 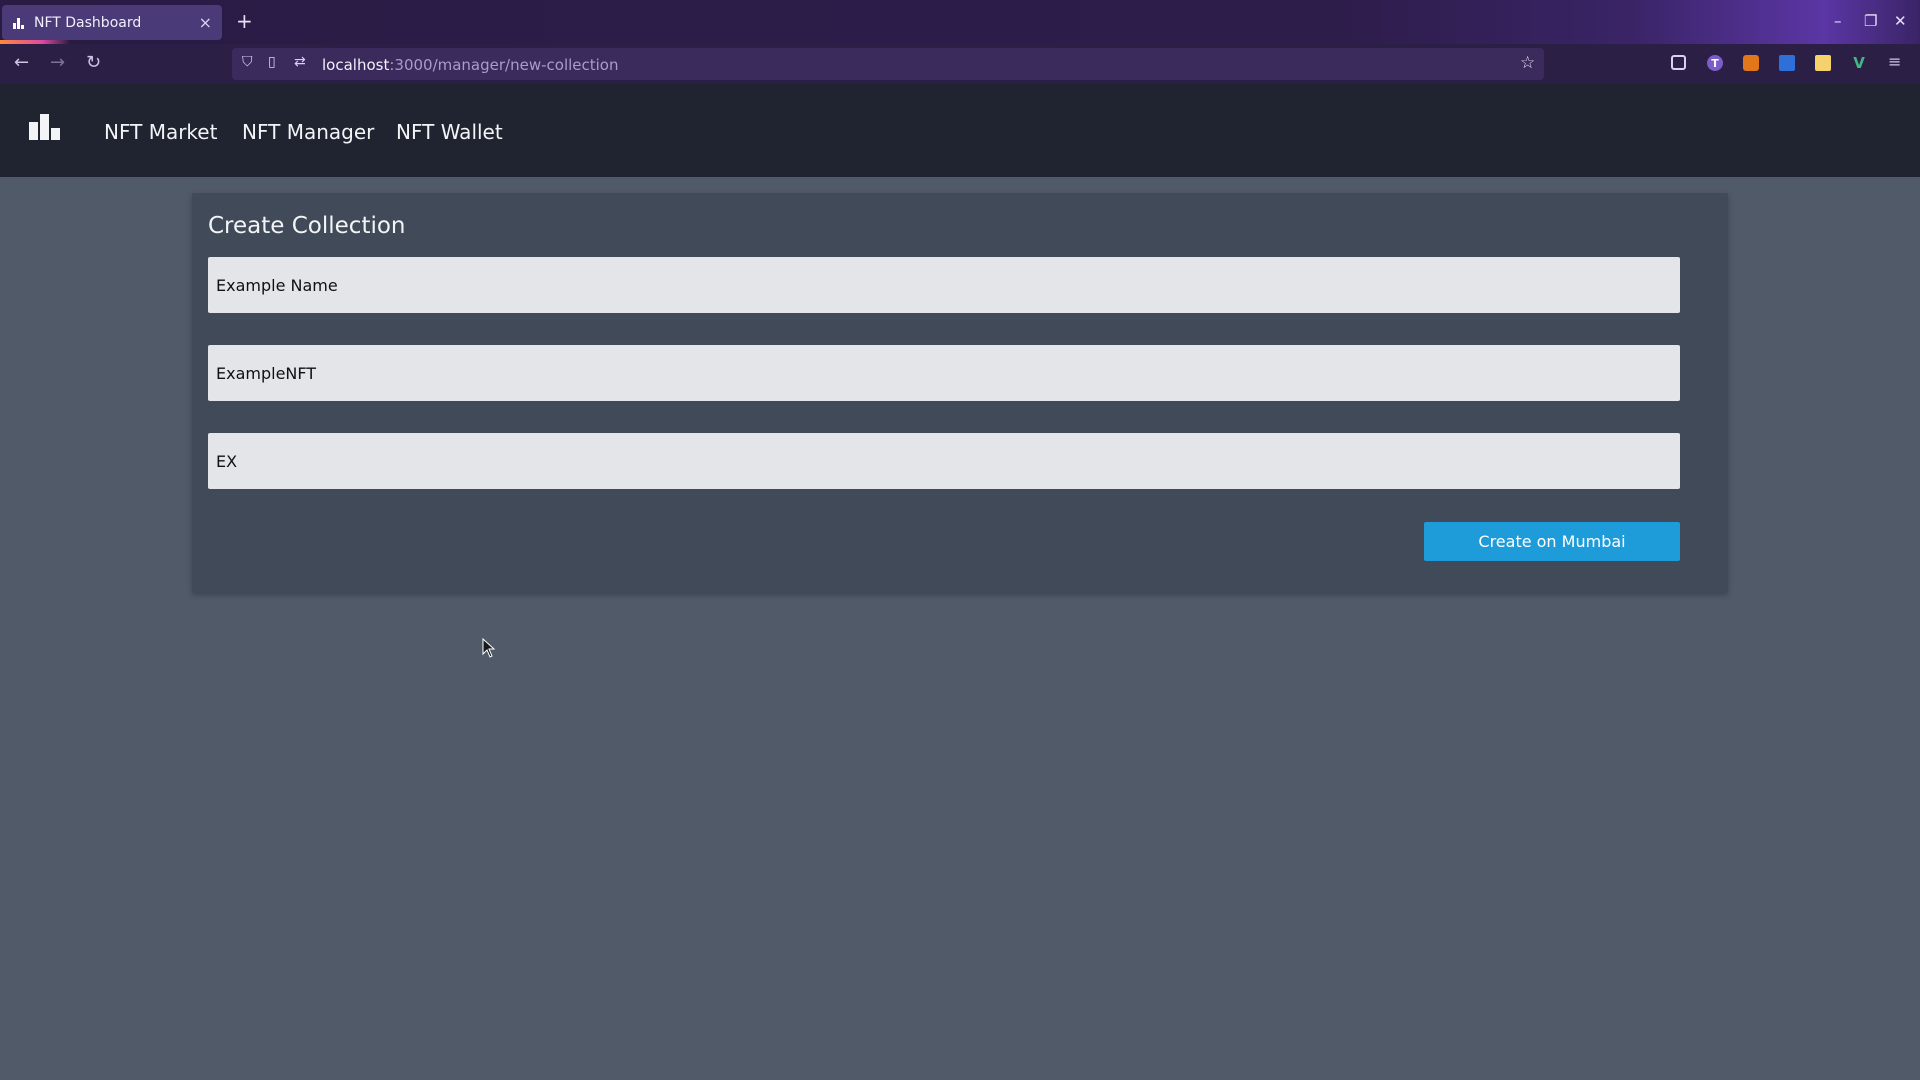 What do you see at coordinates (272, 62) in the screenshot?
I see `page-info-icon: ▯` at bounding box center [272, 62].